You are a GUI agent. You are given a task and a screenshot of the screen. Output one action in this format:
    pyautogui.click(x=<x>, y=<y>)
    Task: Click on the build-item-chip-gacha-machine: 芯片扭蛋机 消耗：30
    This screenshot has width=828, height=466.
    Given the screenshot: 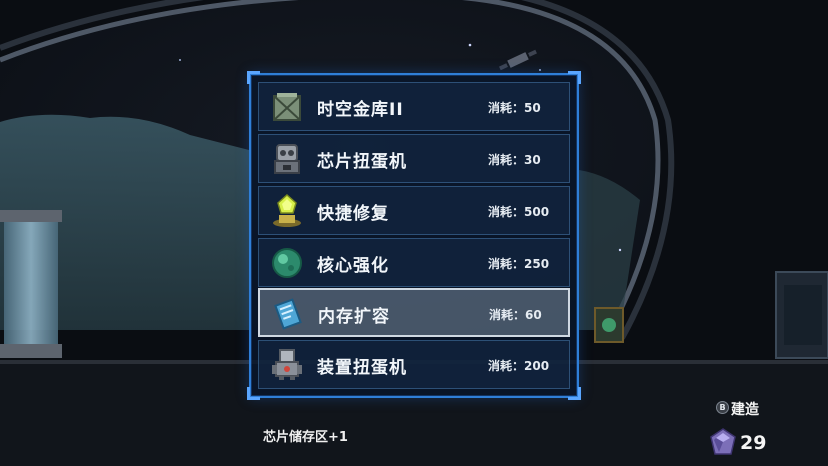 What is the action you would take?
    pyautogui.click(x=414, y=158)
    